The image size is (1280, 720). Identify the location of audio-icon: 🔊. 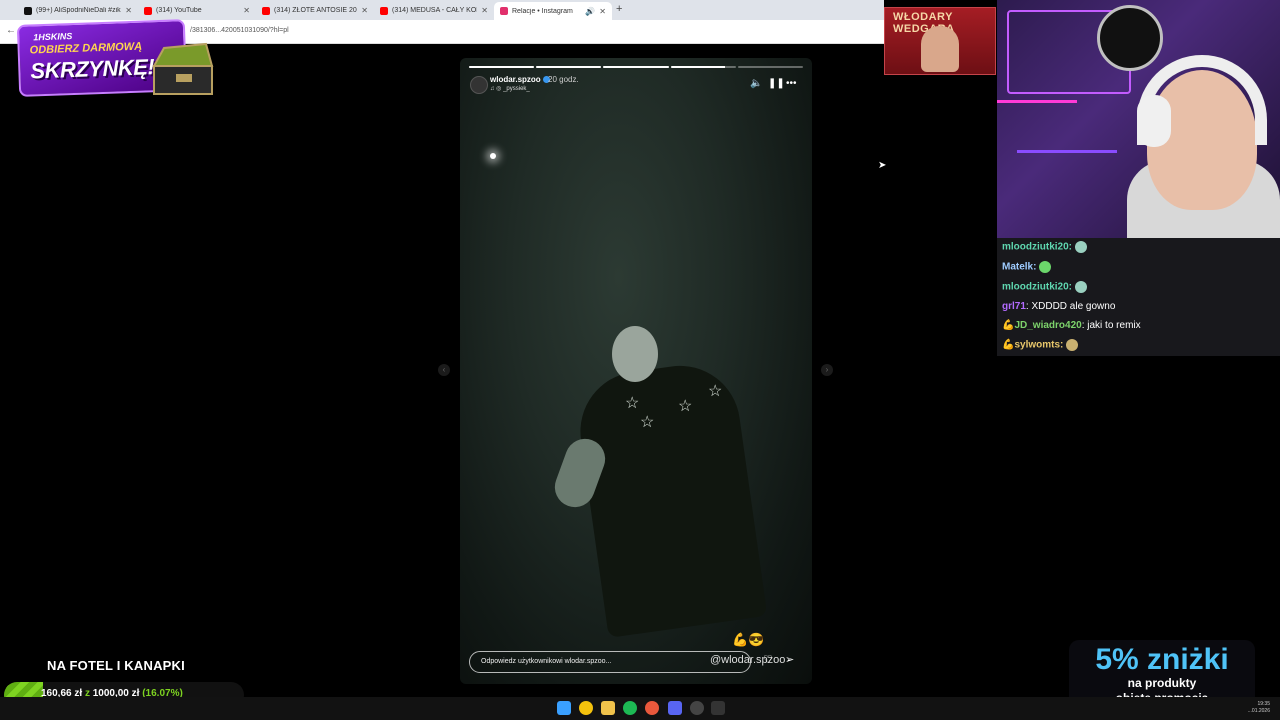
(590, 11).